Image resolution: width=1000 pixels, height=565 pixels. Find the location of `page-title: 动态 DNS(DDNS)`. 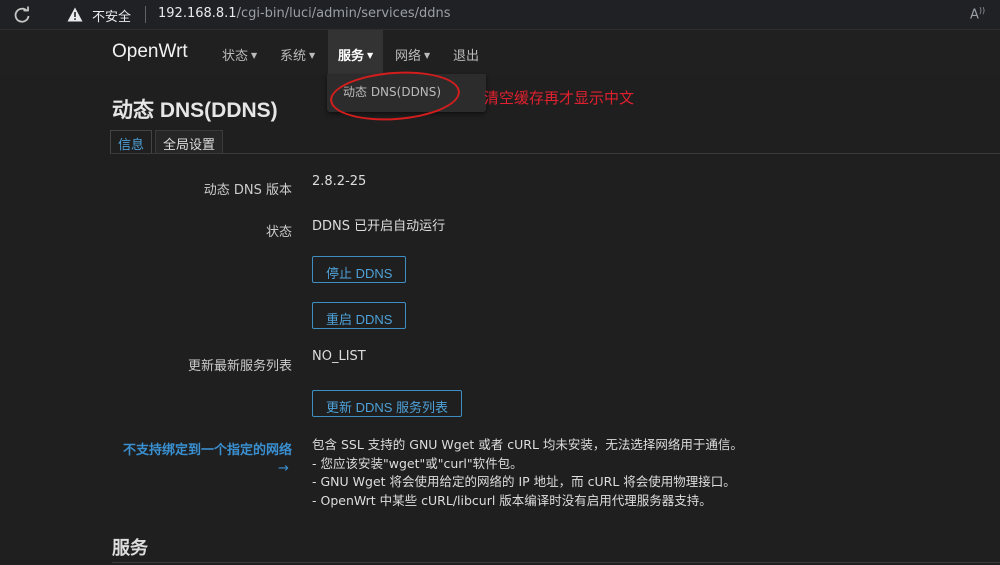

page-title: 动态 DNS(DDNS) is located at coordinates (195, 110).